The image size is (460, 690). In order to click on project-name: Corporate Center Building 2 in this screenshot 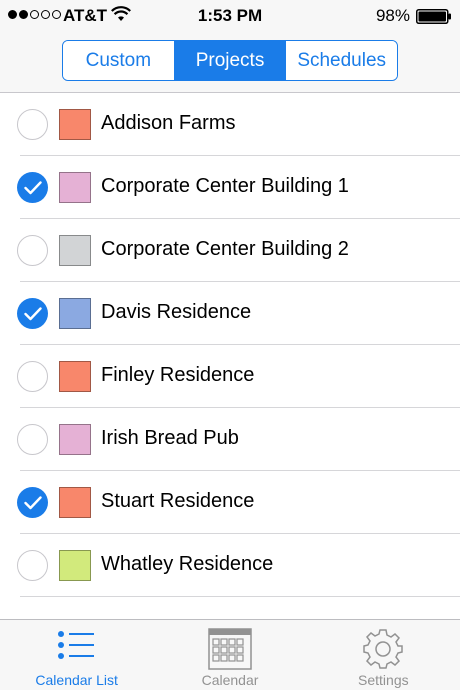, I will do `click(225, 249)`.